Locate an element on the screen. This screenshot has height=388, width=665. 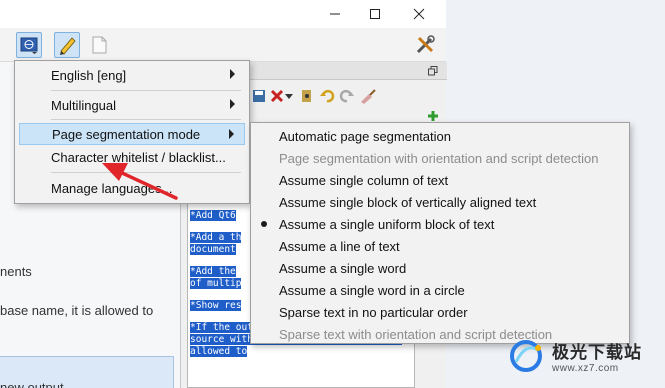
psm-item: Assume a single word in a circle is located at coordinates (440, 290).